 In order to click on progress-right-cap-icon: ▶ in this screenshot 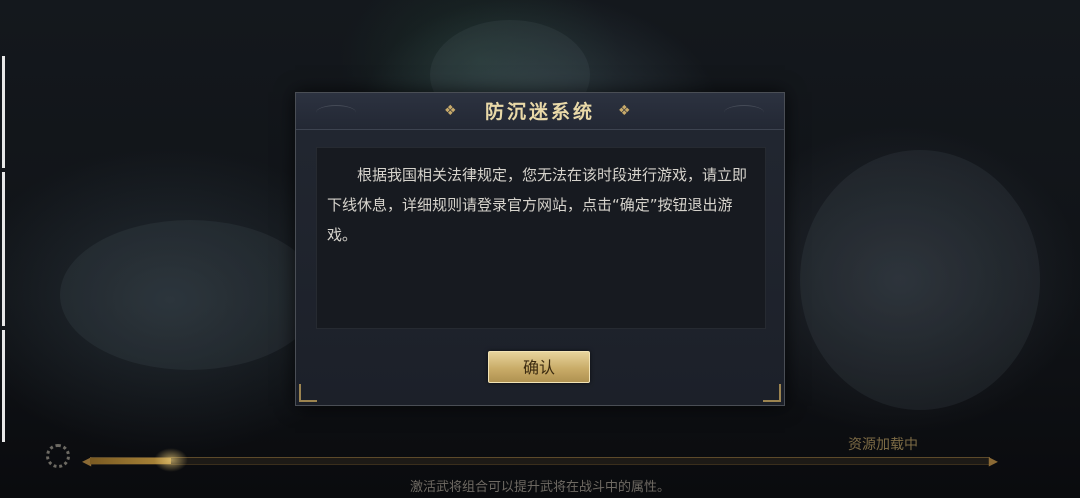, I will do `click(993, 461)`.